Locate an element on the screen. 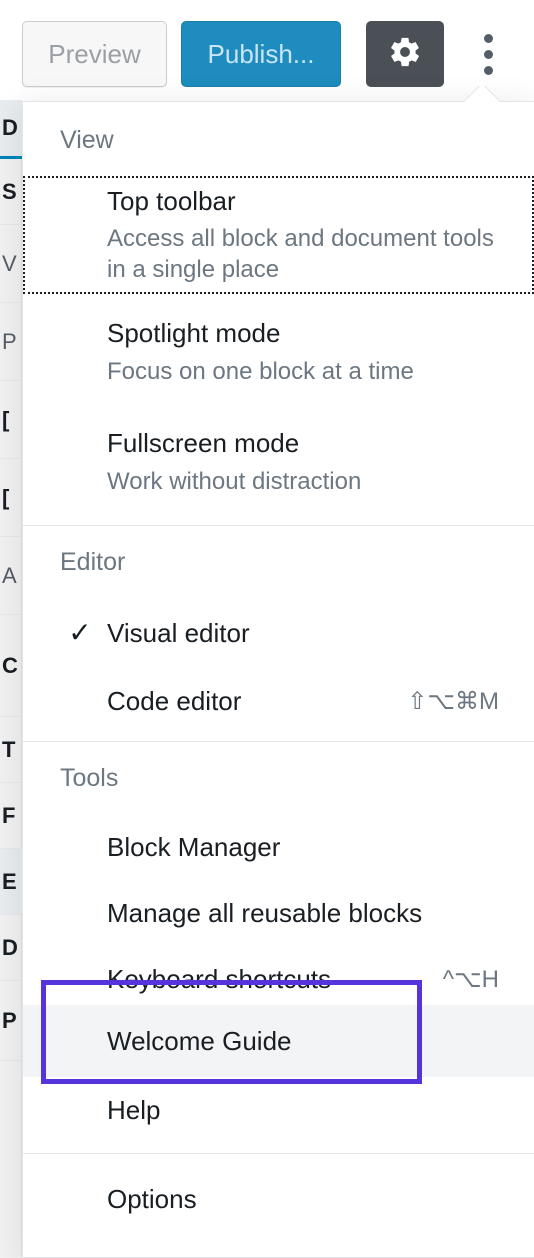  preview-button: Preview is located at coordinates (94, 54).